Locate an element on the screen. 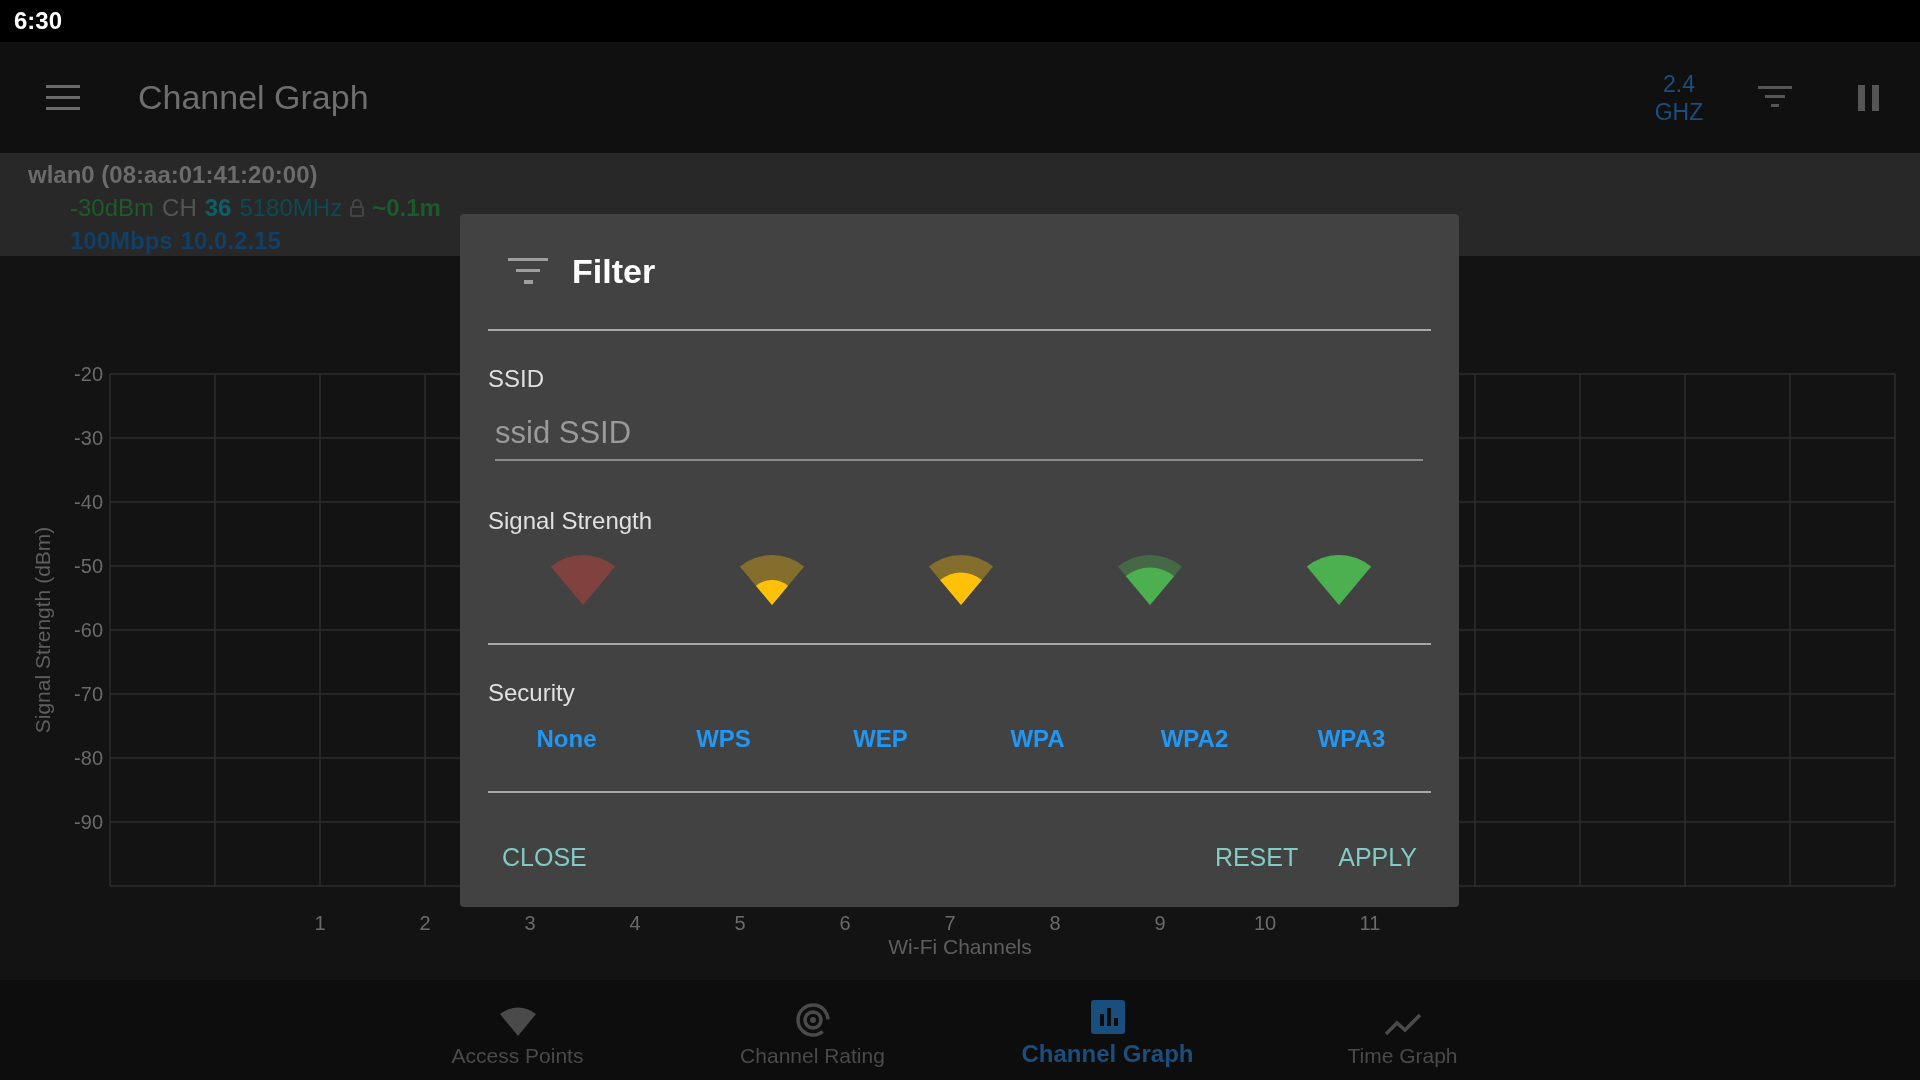  axis-tick-label: -20 is located at coordinates (88, 374).